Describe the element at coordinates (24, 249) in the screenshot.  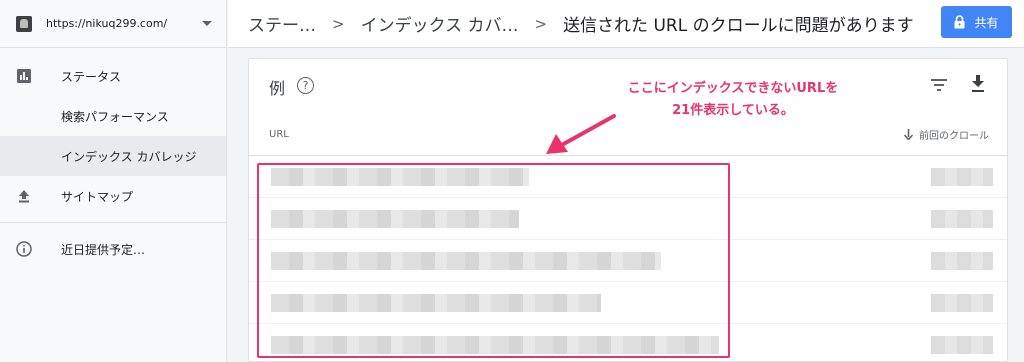
I see `info-icon` at that location.